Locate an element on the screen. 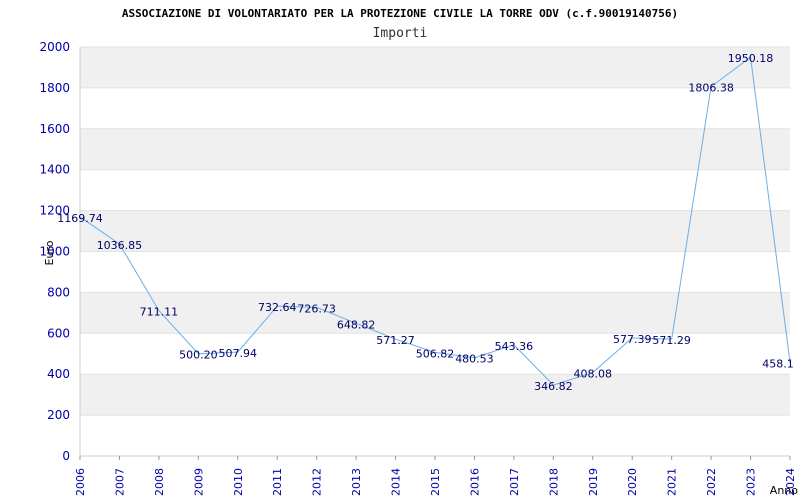  x-tick-label: 2023 is located at coordinates (751, 482).